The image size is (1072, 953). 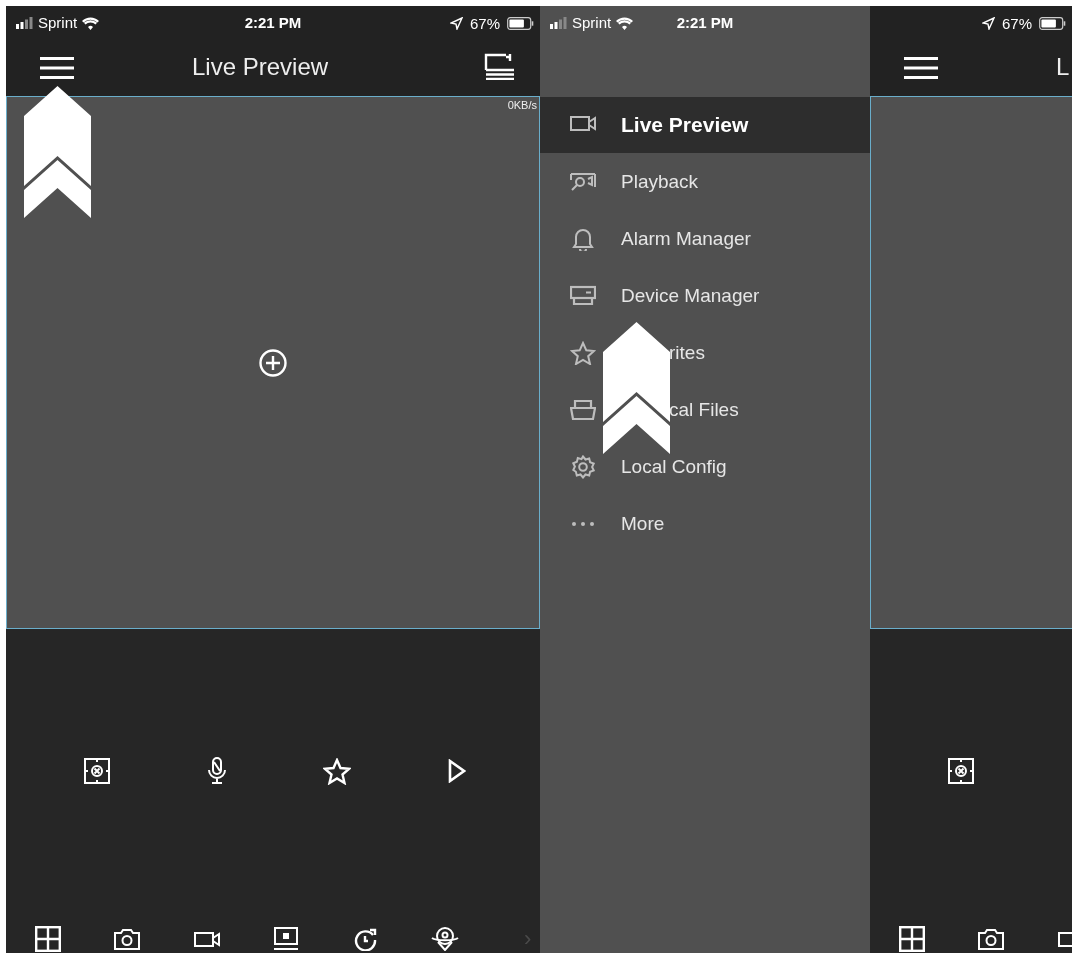 What do you see at coordinates (260, 67) in the screenshot?
I see `screen-title: Live Preview` at bounding box center [260, 67].